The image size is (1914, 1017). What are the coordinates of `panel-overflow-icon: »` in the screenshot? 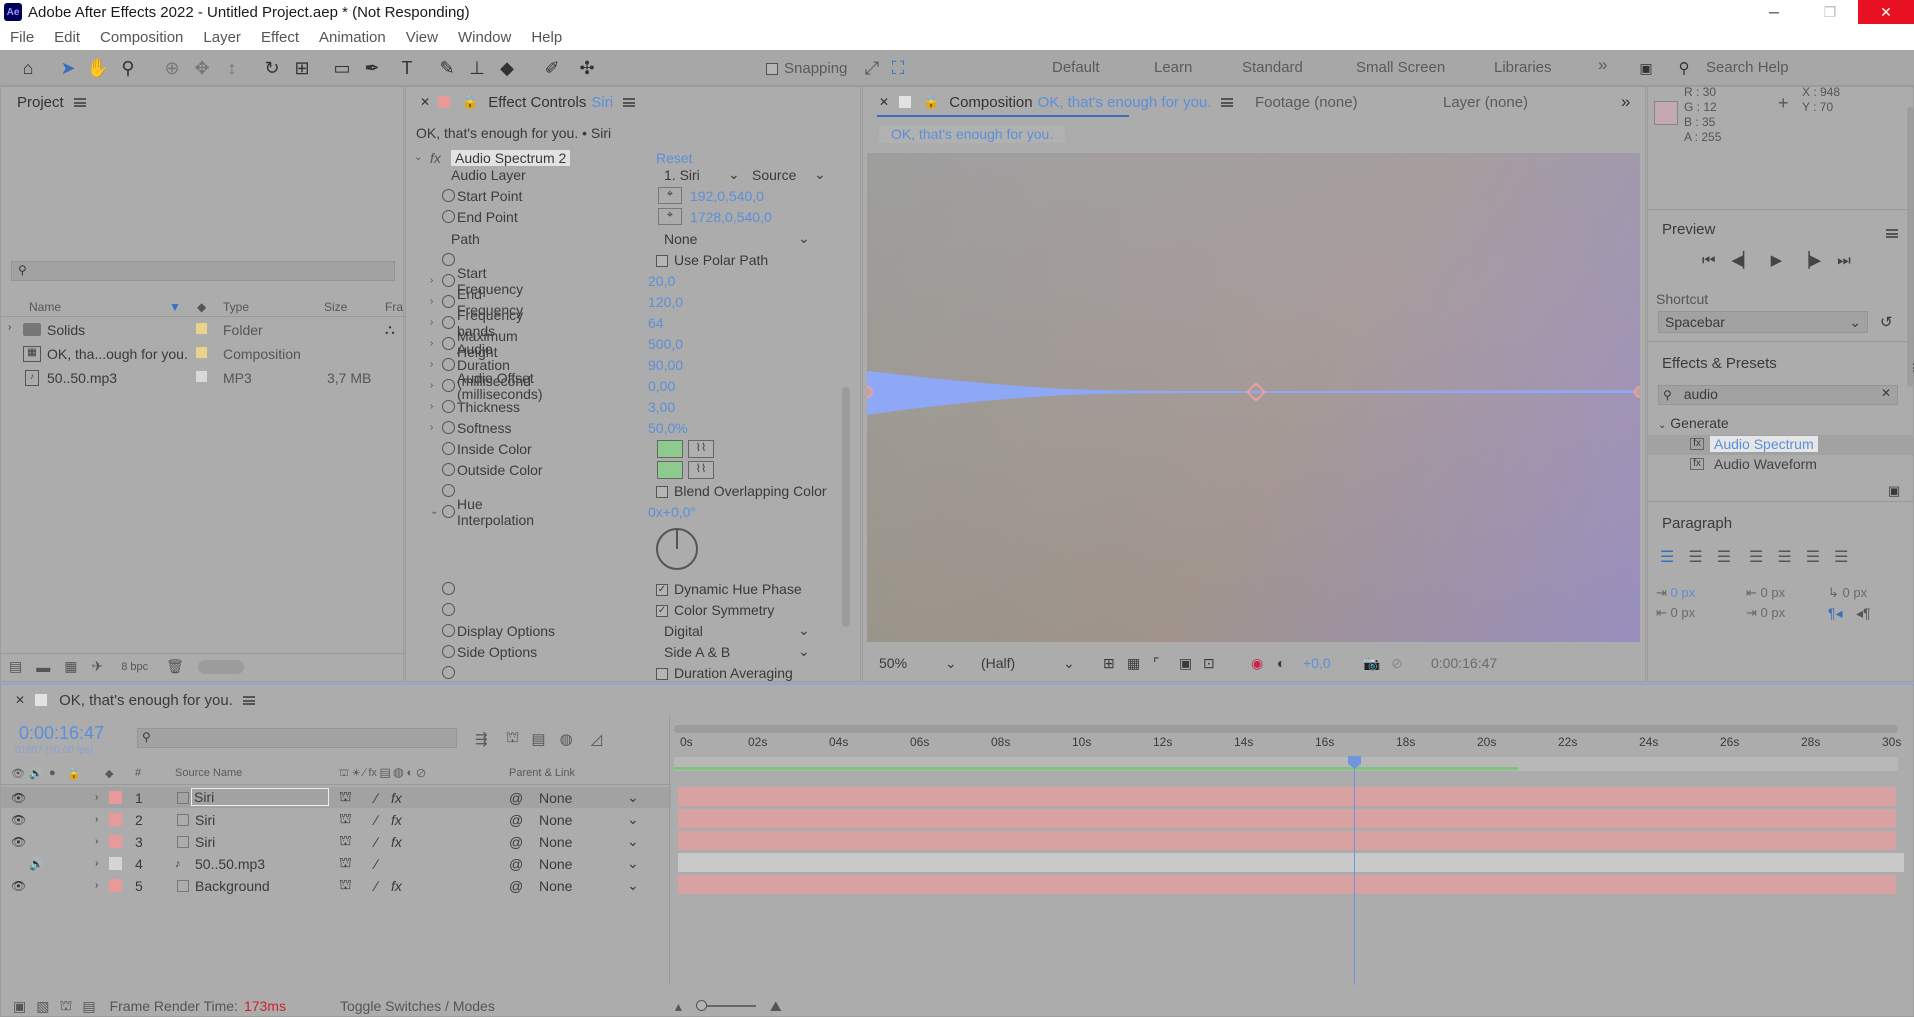 It's located at (1625, 102).